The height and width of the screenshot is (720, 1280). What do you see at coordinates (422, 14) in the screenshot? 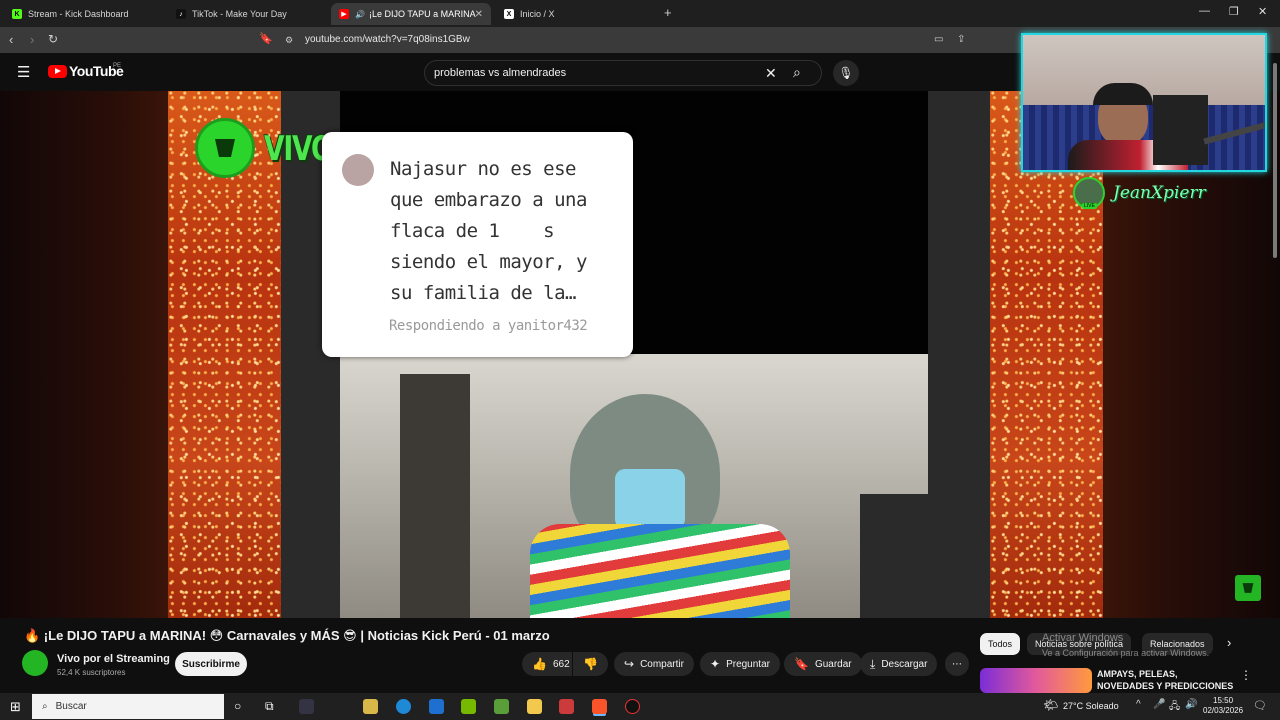
I see `tab-title: ¡Le DIJO TAPU a MARINA` at bounding box center [422, 14].